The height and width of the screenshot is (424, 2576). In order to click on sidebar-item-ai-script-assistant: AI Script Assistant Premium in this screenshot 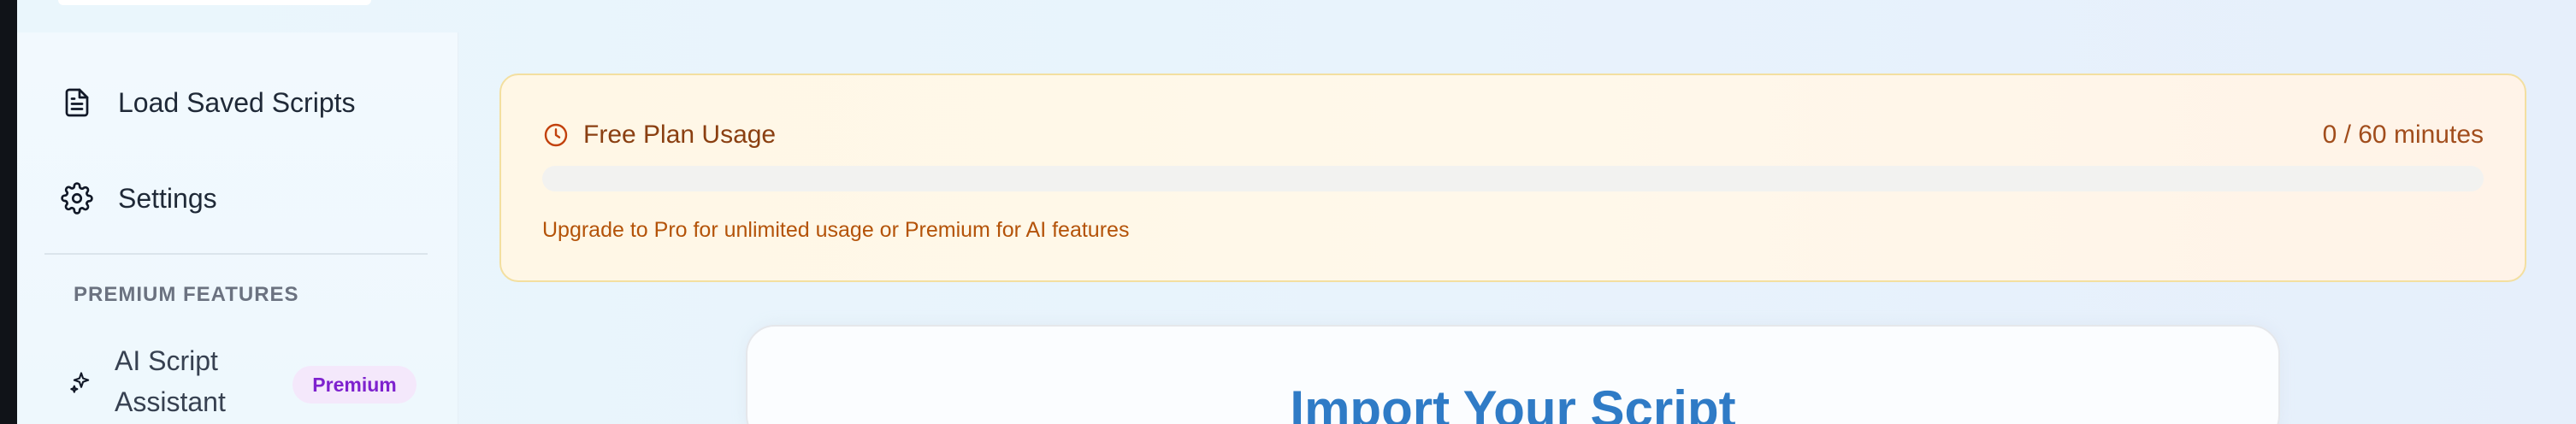, I will do `click(248, 382)`.